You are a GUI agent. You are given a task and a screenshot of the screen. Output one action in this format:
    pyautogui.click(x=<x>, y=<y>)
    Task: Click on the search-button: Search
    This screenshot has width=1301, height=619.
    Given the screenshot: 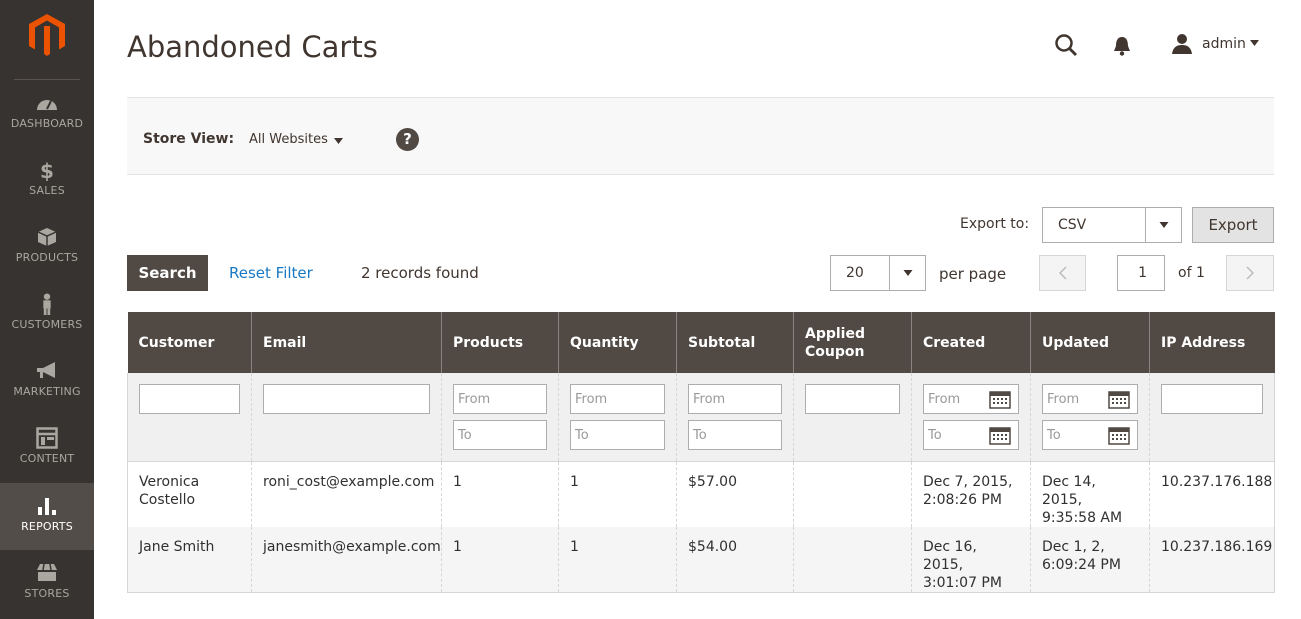 What is the action you would take?
    pyautogui.click(x=167, y=273)
    